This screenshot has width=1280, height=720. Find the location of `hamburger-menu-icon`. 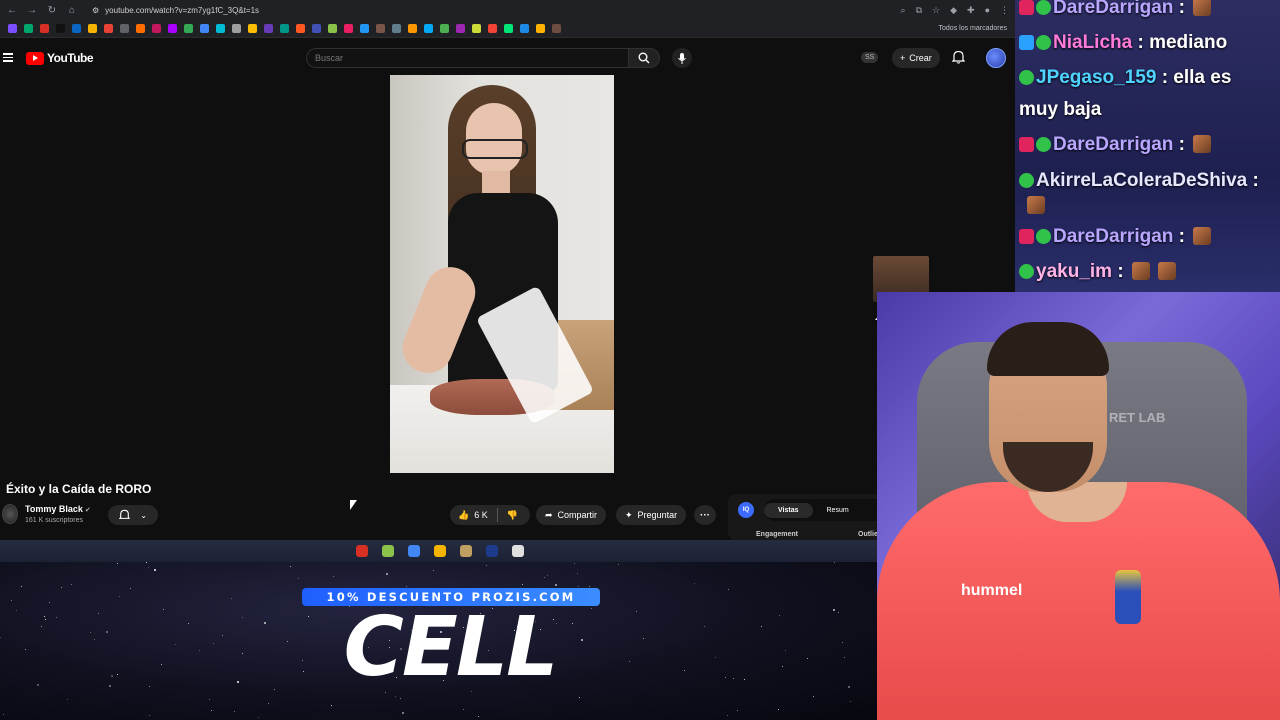

hamburger-menu-icon is located at coordinates (8, 57).